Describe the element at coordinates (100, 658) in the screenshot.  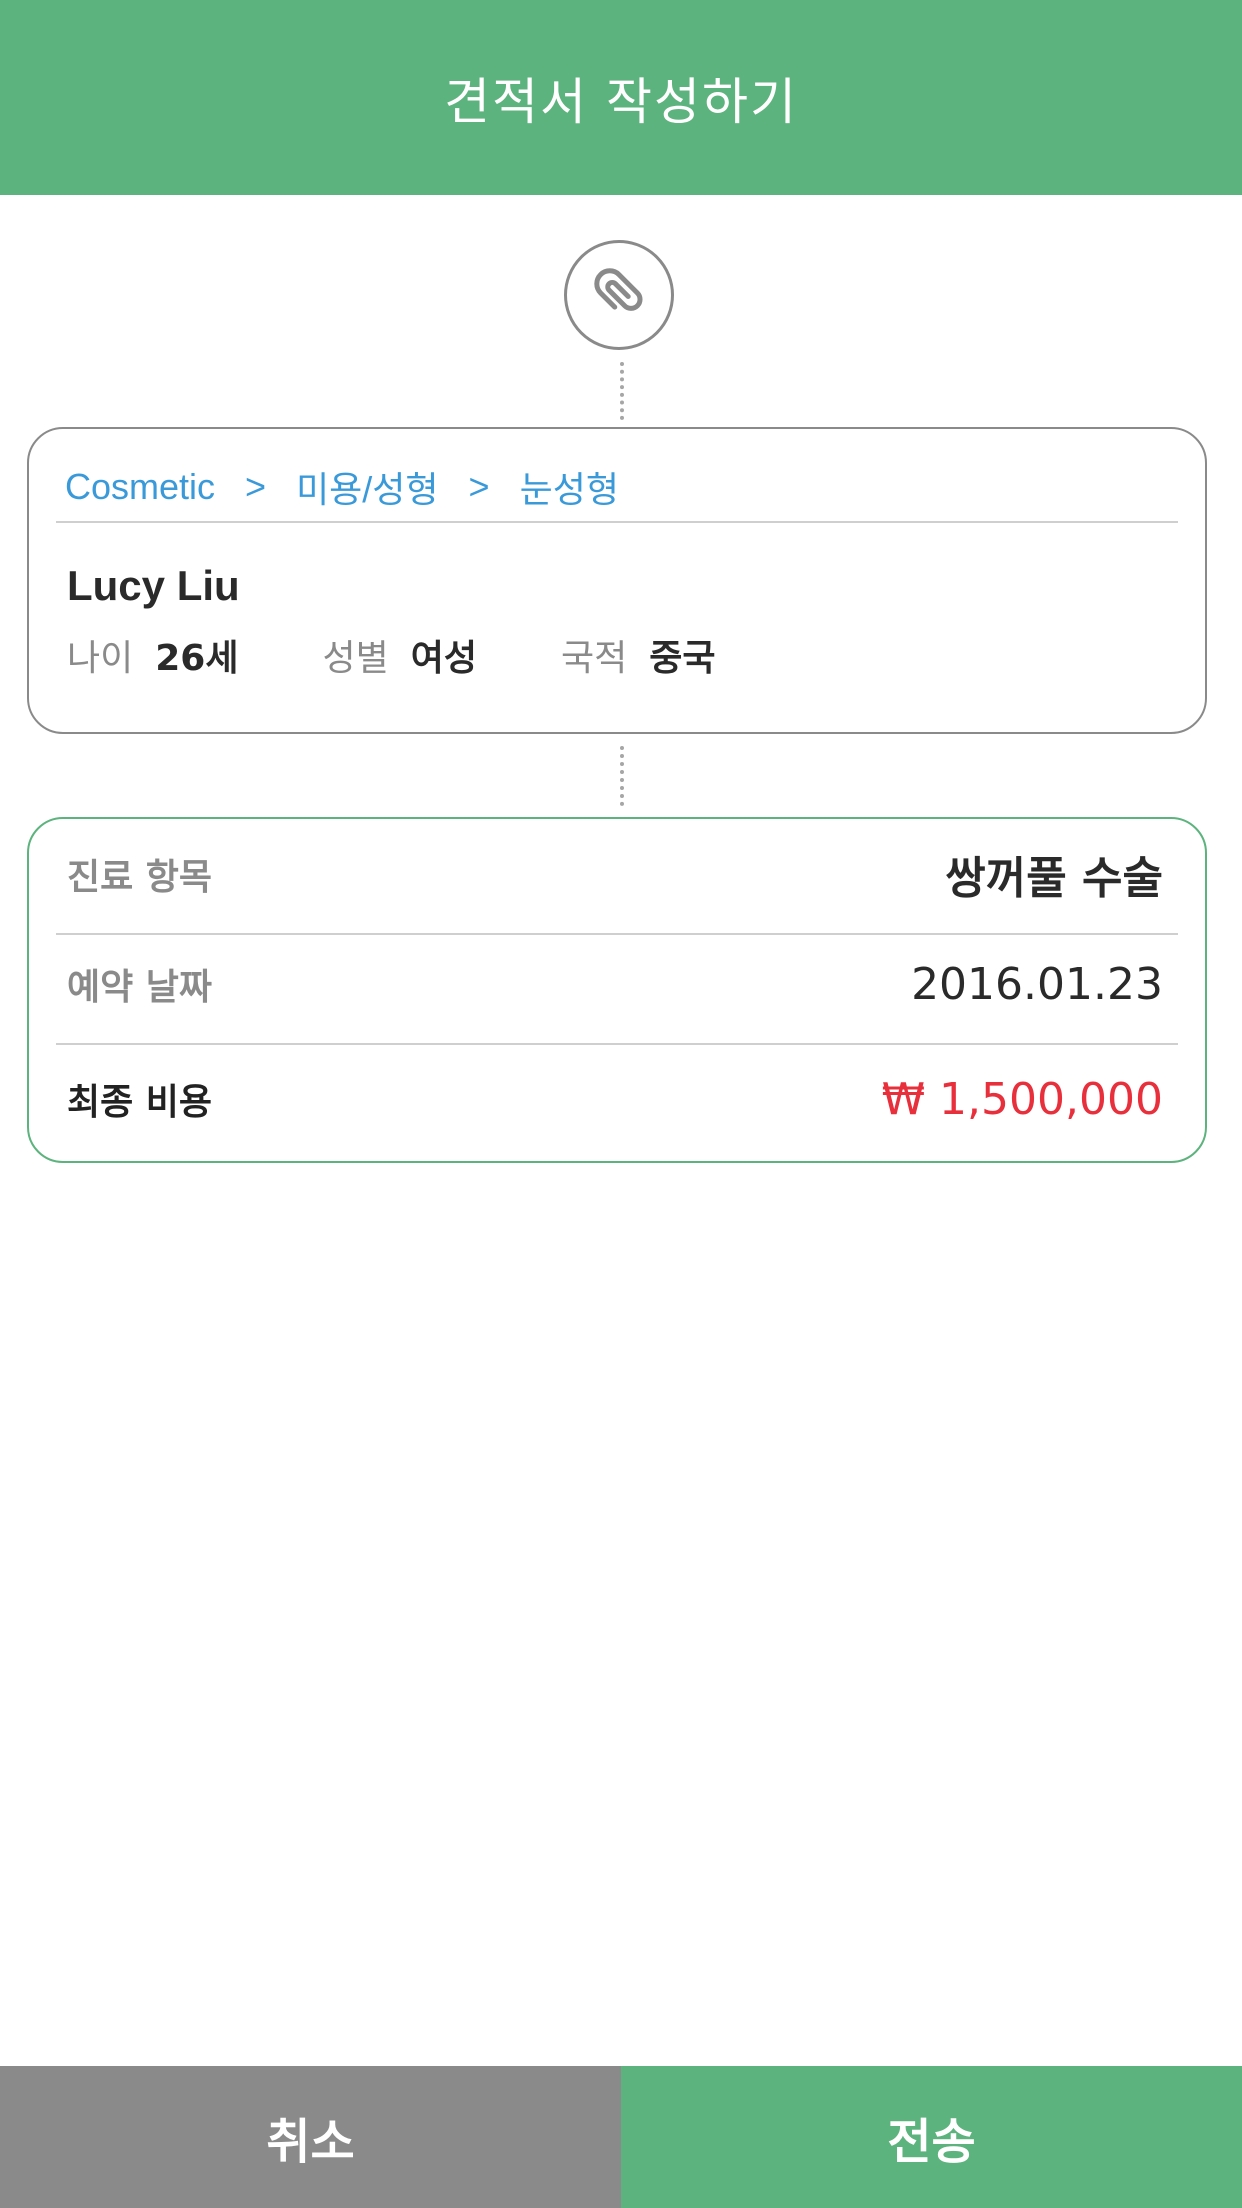
I see `age-label: 나이` at that location.